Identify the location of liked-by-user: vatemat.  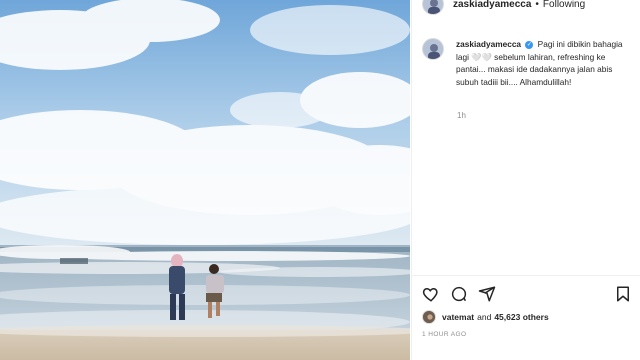
(458, 317).